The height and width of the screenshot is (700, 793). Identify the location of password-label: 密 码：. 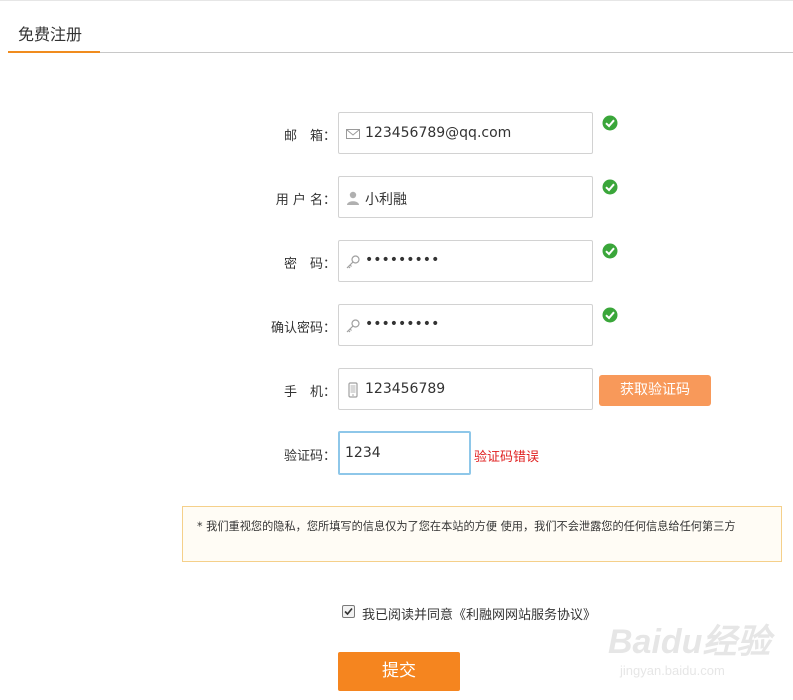
(309, 264).